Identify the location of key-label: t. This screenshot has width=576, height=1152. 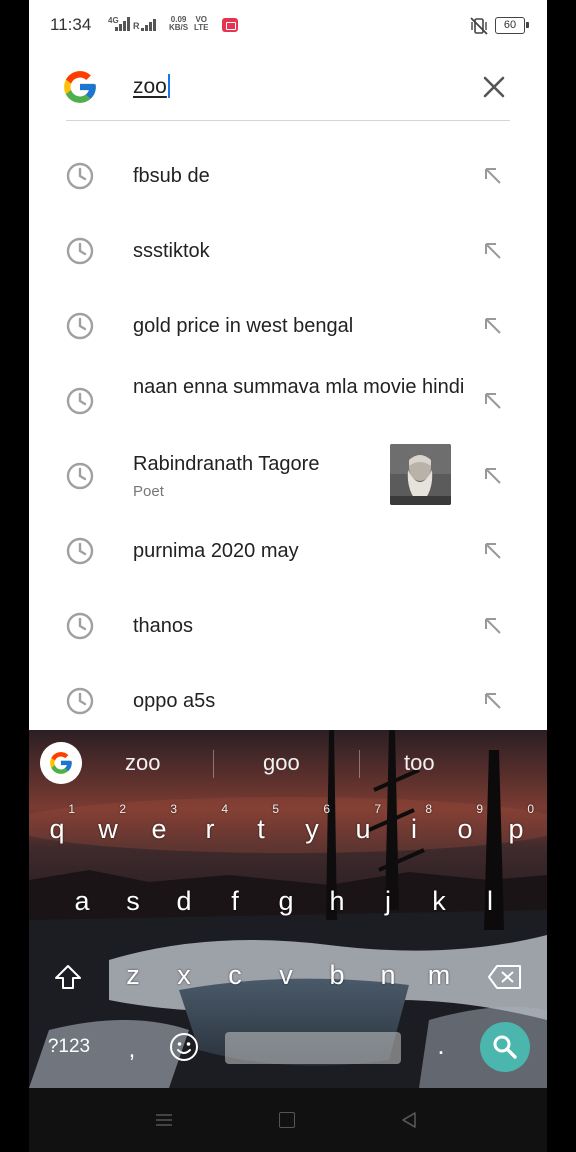
(261, 829).